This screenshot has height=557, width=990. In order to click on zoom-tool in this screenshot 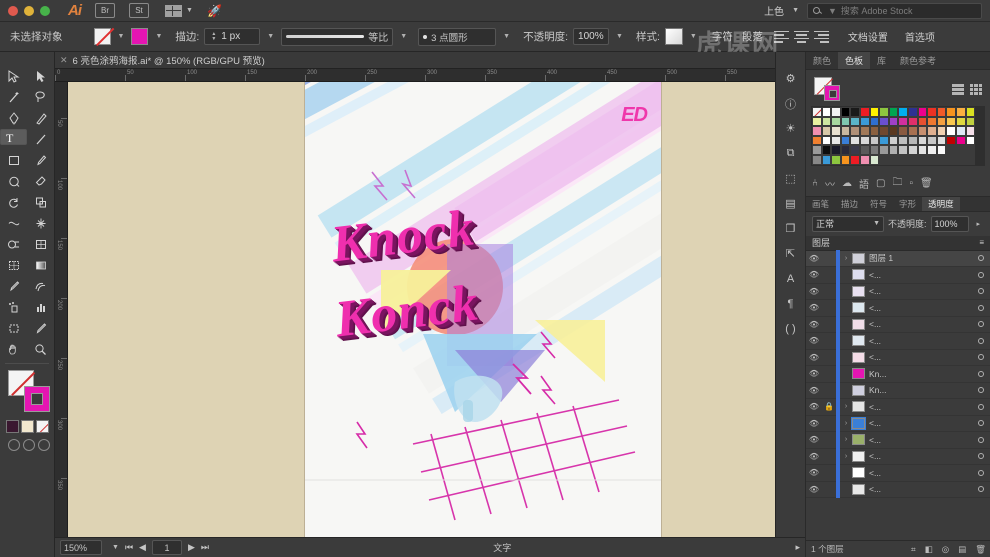, I will do `click(40, 349)`.